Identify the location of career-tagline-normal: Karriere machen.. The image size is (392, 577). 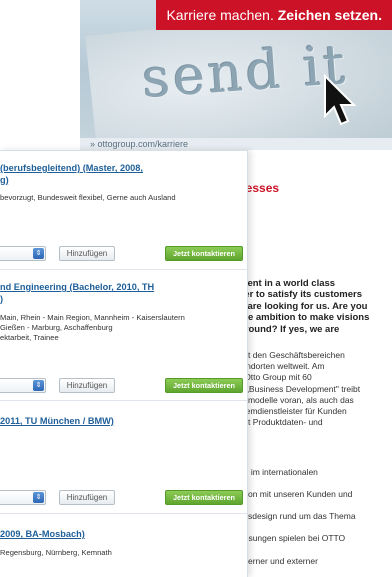
(220, 15).